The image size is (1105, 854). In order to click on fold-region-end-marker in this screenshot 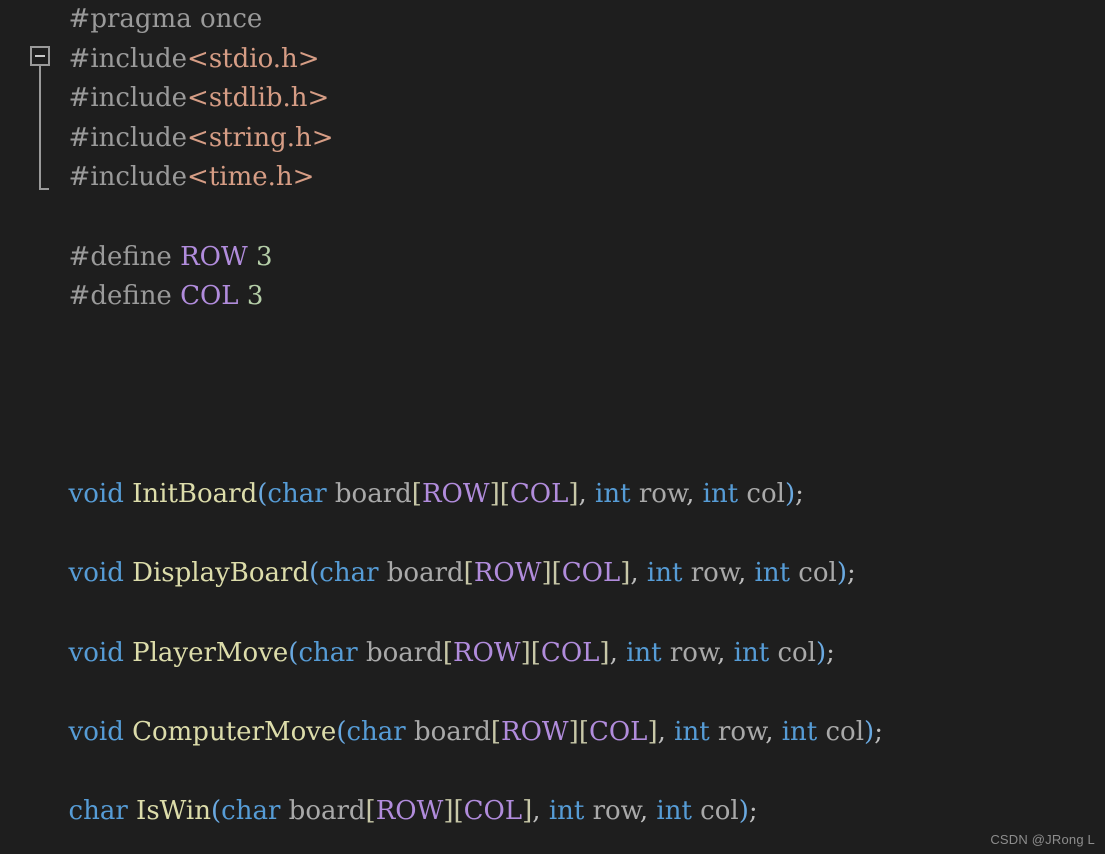, I will do `click(44, 189)`.